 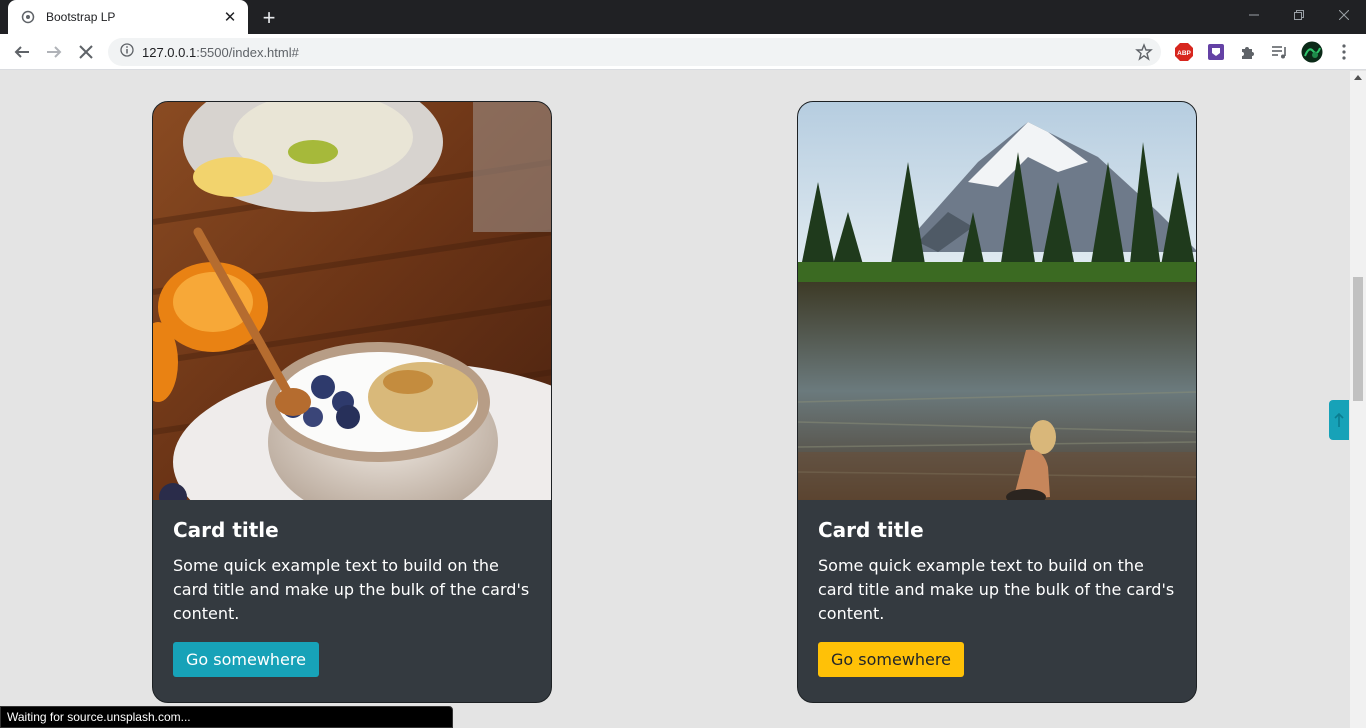 I want to click on adblock-icon: ABP, so click(x=1184, y=52).